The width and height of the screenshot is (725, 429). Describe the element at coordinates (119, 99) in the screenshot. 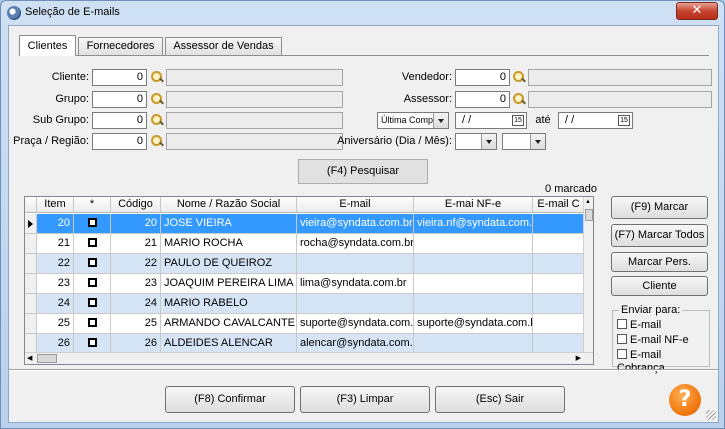

I see `grupo-code-input: 0` at that location.